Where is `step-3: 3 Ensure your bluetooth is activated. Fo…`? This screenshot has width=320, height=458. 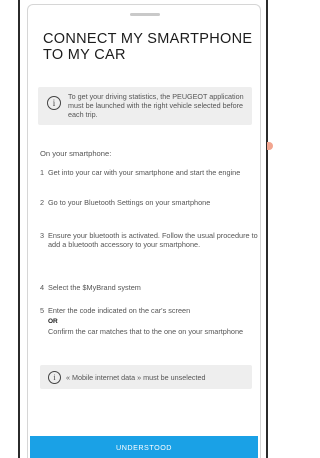 step-3: 3 Ensure your bluetooth is activated. Fo… is located at coordinates (151, 240).